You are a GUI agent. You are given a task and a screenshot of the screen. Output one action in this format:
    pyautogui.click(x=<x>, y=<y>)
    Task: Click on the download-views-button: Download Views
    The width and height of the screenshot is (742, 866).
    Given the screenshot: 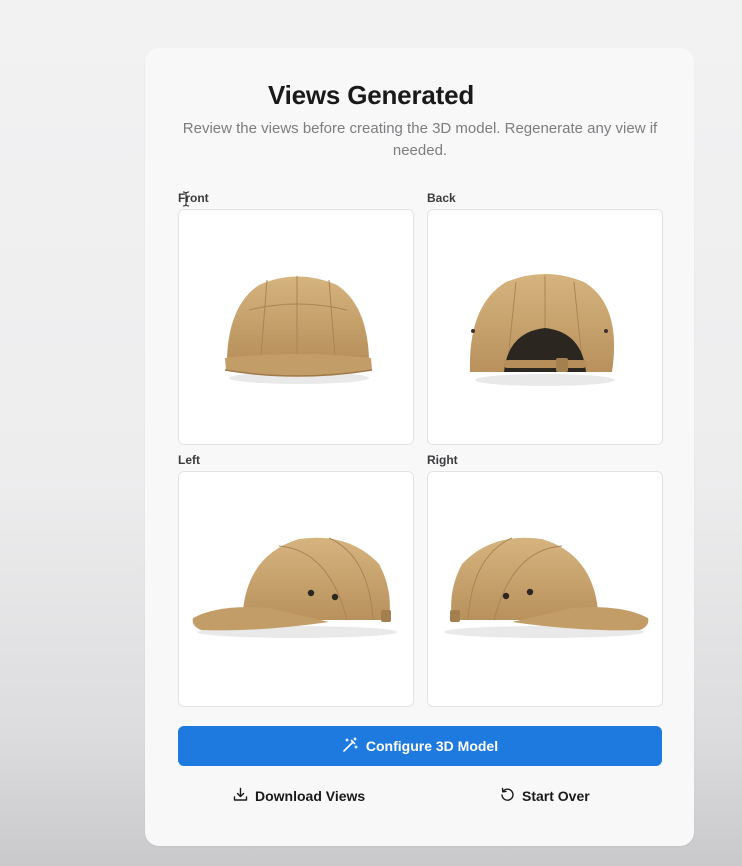 What is the action you would take?
    pyautogui.click(x=299, y=796)
    